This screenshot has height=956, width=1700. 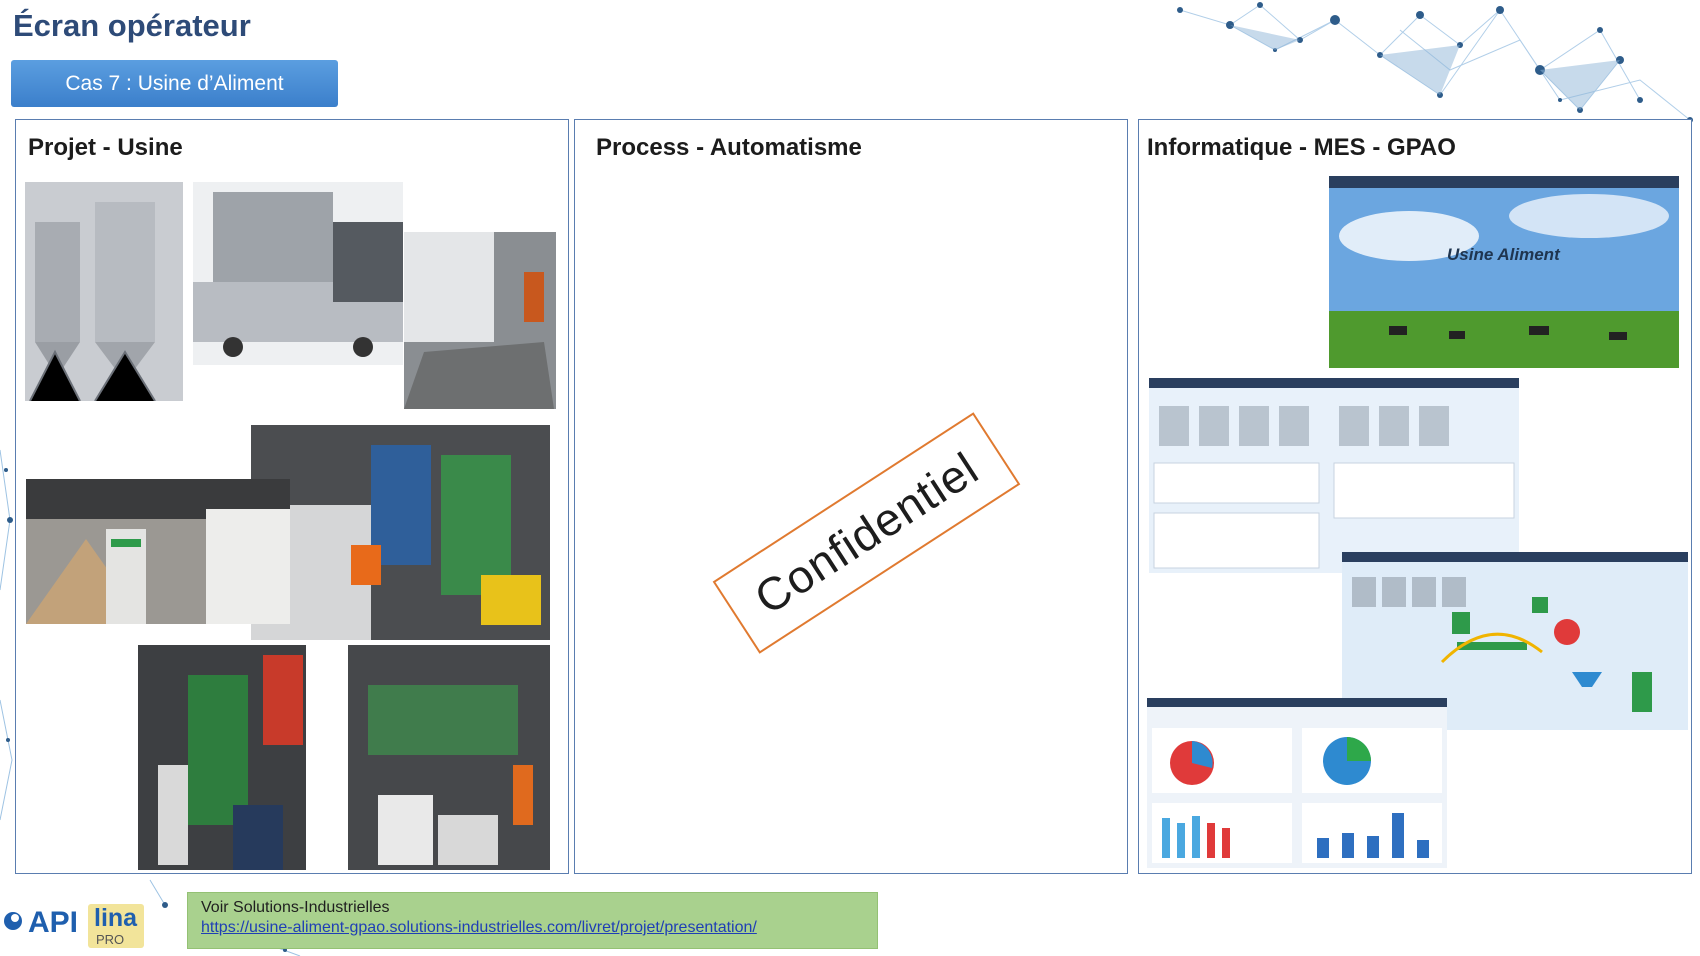 I want to click on api-lina-logo: API lina PRO, so click(x=90, y=926).